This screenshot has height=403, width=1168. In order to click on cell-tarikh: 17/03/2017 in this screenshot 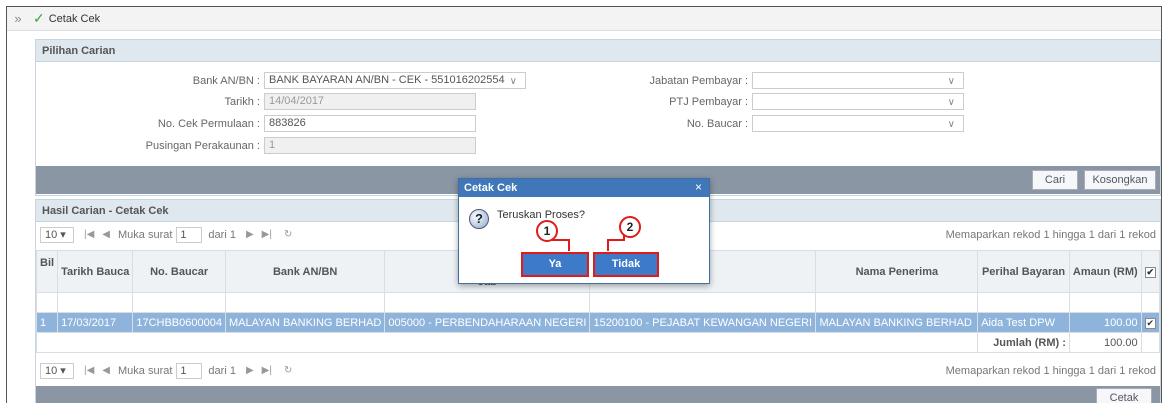, I will do `click(95, 322)`.